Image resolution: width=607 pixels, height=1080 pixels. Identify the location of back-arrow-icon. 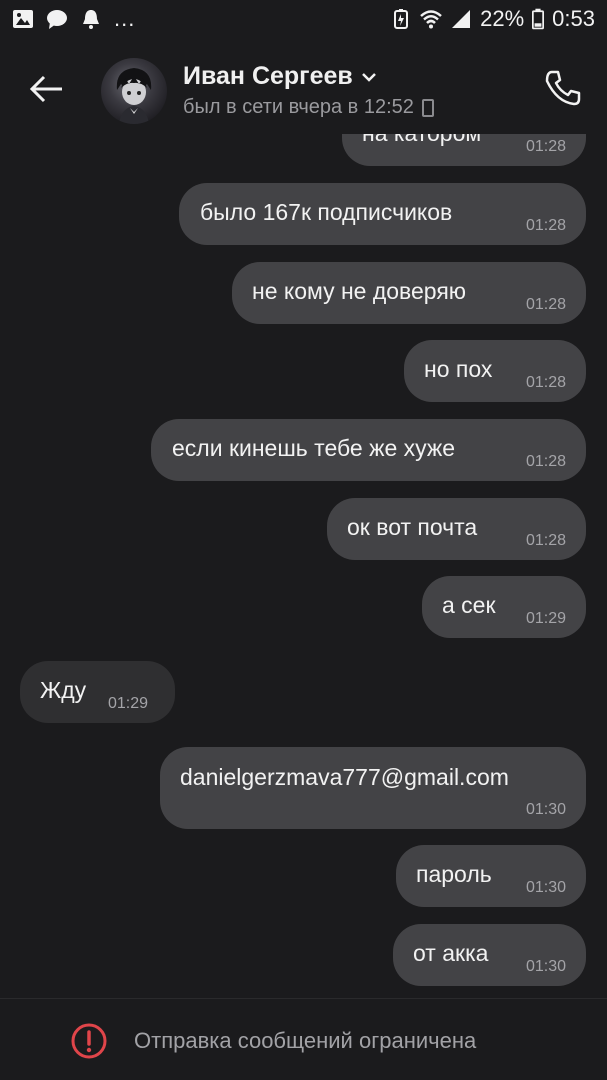
(47, 89).